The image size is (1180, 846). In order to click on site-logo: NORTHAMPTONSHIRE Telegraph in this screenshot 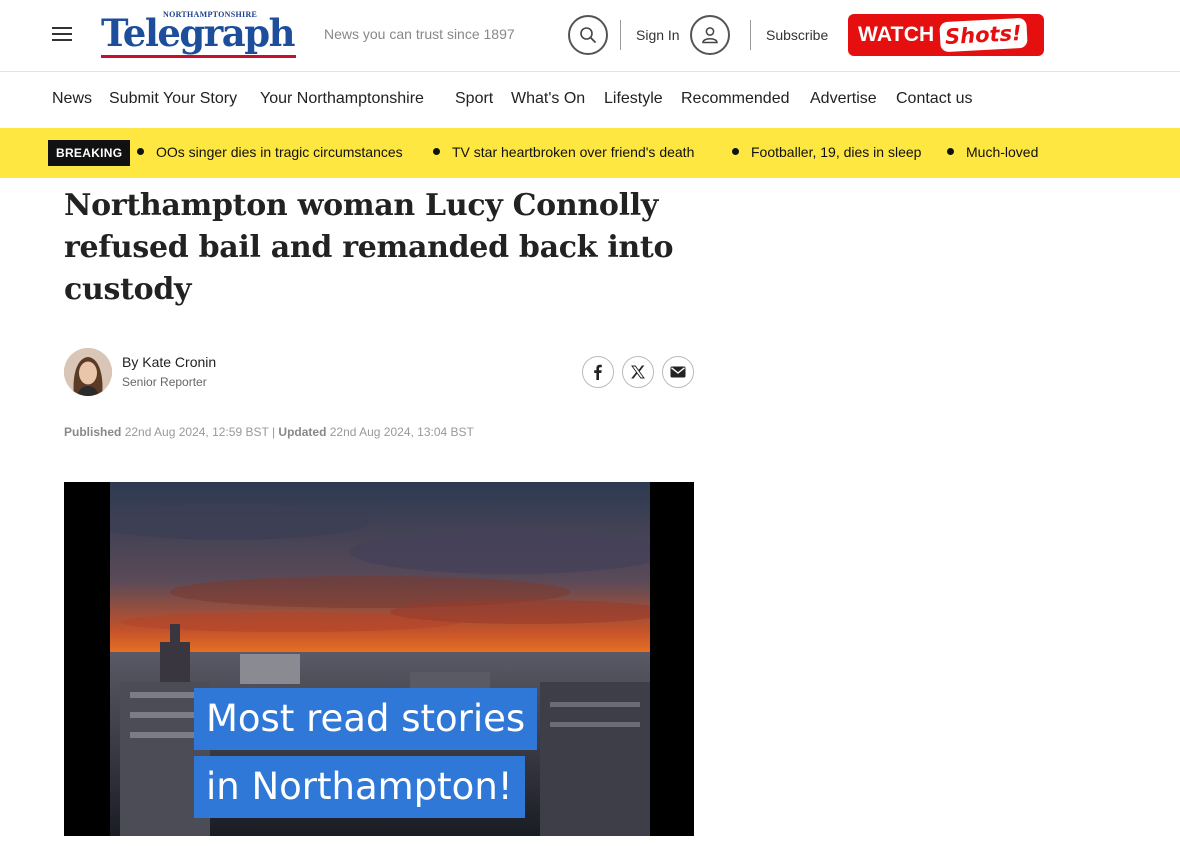, I will do `click(199, 35)`.